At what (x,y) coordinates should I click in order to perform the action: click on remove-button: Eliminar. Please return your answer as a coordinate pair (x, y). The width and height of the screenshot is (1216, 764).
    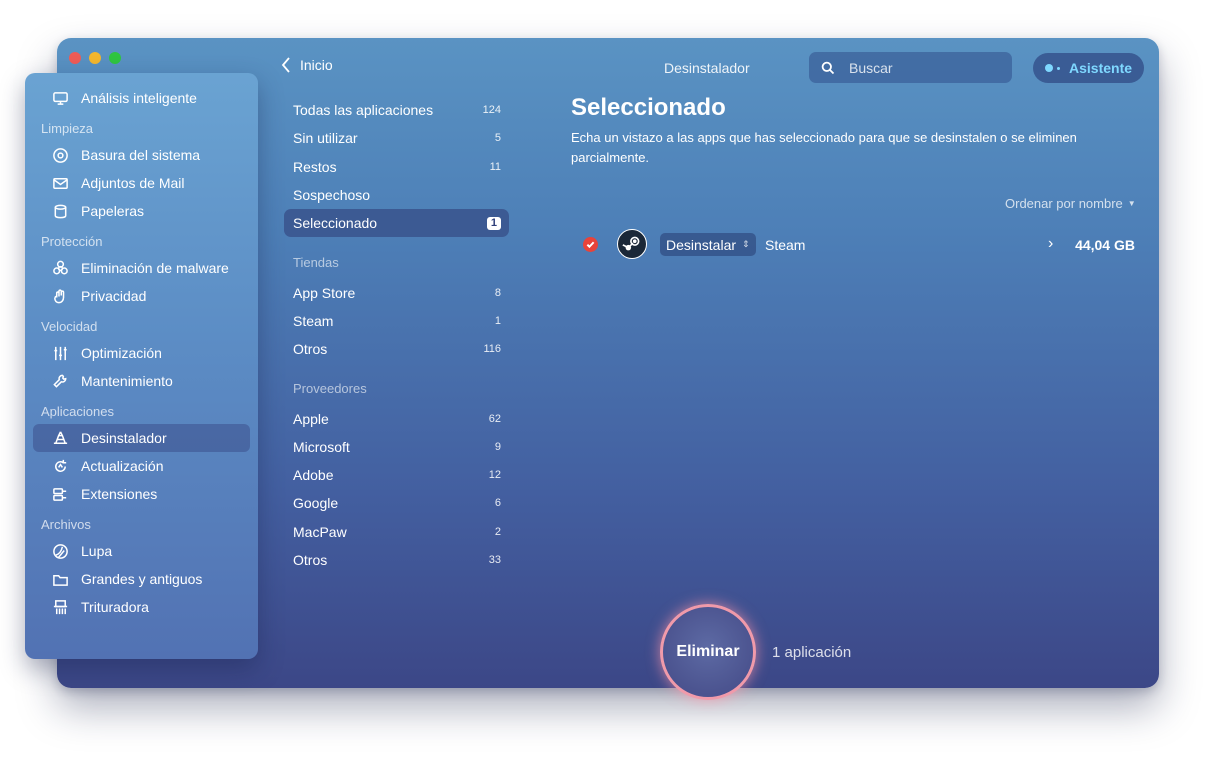
    Looking at the image, I should click on (708, 652).